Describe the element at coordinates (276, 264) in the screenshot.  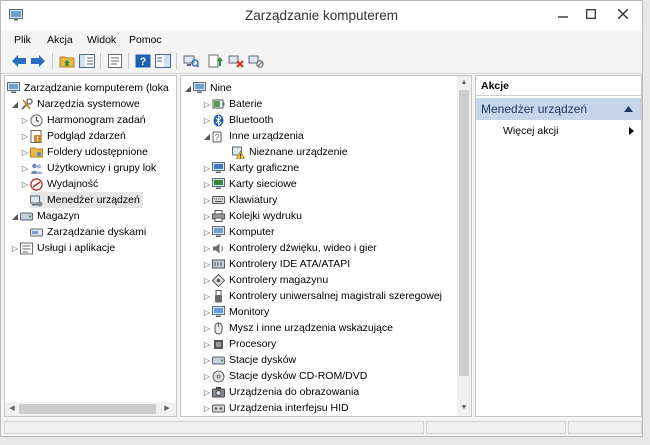
I see `device-category: ▷ Kontrolery IDE ATA/ATAPI` at that location.